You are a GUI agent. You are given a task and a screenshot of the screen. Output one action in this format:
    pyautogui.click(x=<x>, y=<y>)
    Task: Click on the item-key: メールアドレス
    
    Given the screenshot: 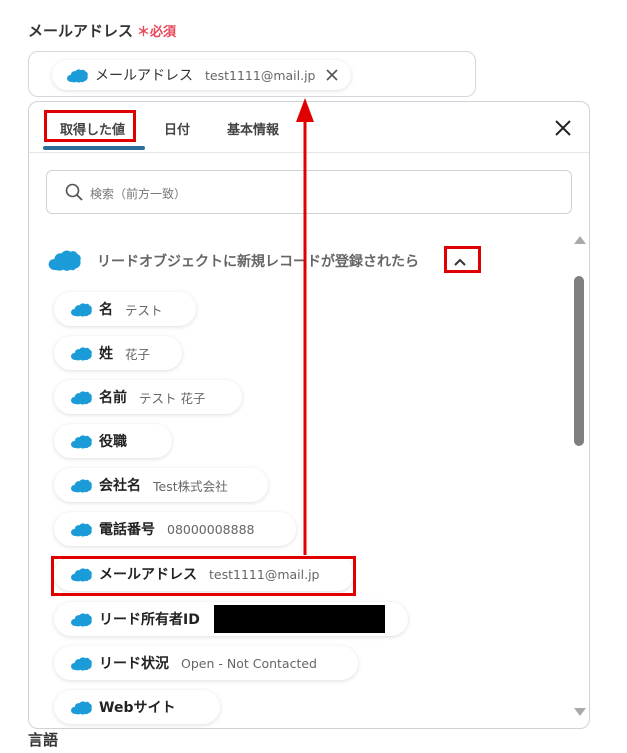 What is the action you would take?
    pyautogui.click(x=148, y=575)
    